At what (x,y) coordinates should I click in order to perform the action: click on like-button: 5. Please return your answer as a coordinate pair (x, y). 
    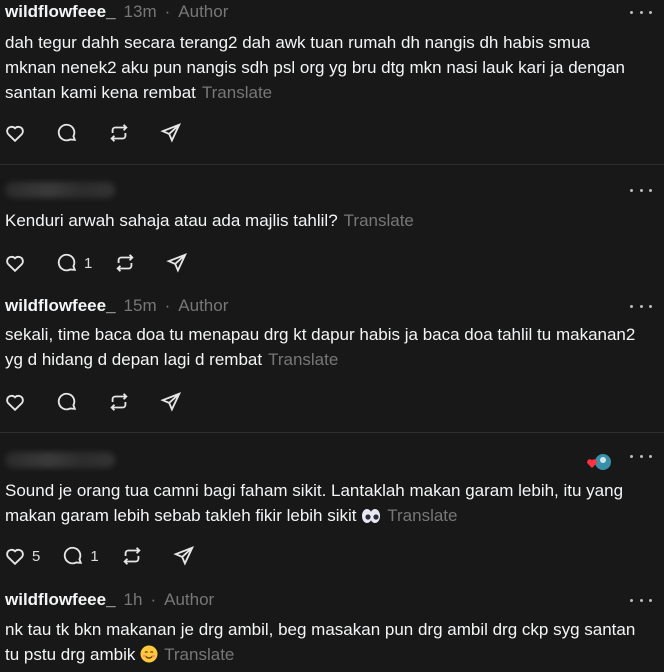
    Looking at the image, I should click on (22, 556).